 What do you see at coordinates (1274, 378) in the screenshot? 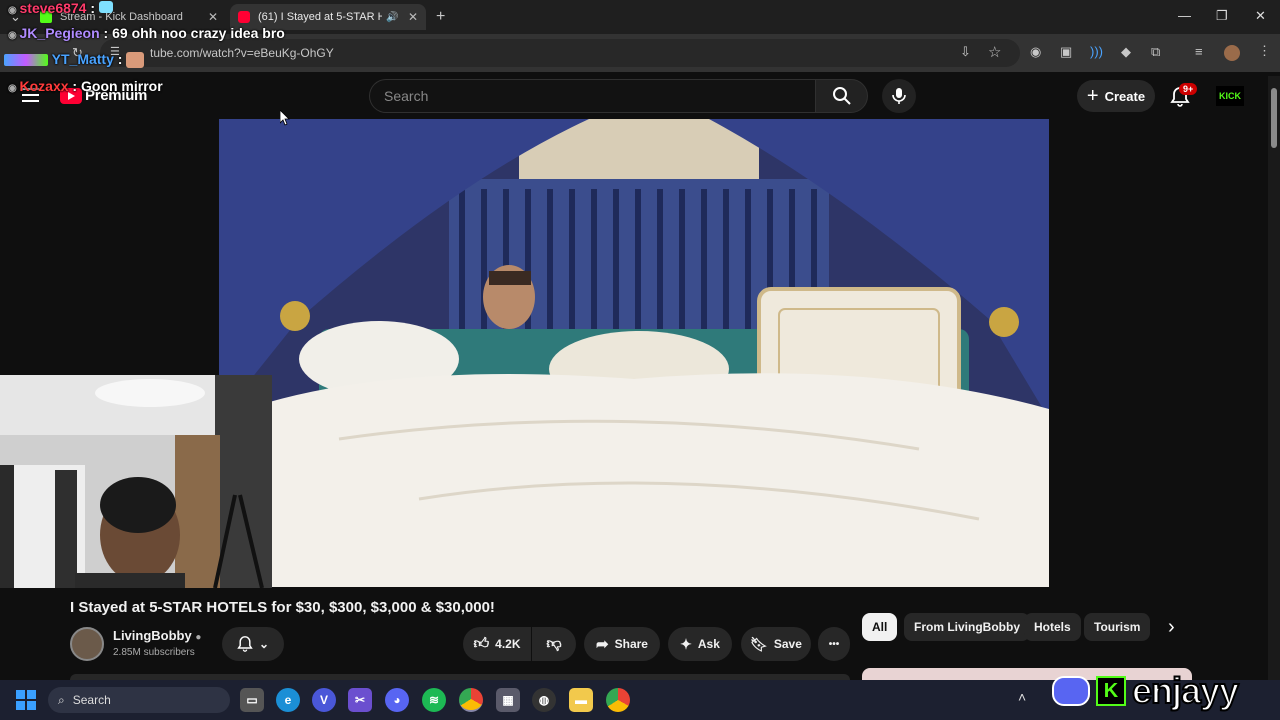
I see `page-scrollbar` at bounding box center [1274, 378].